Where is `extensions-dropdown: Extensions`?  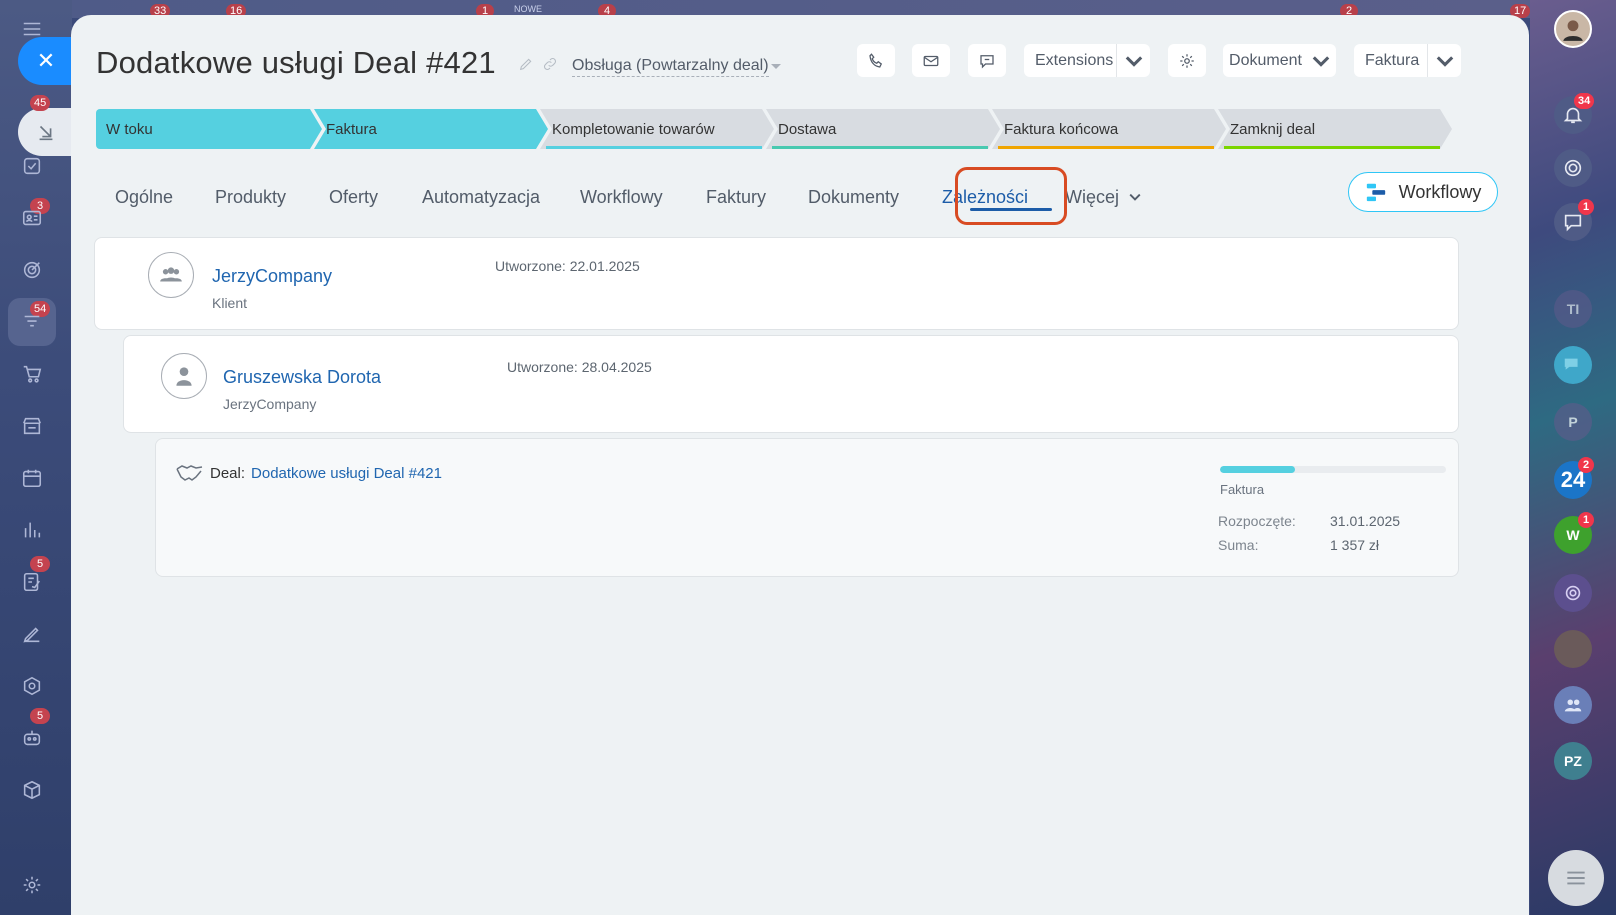
extensions-dropdown: Extensions is located at coordinates (1087, 60).